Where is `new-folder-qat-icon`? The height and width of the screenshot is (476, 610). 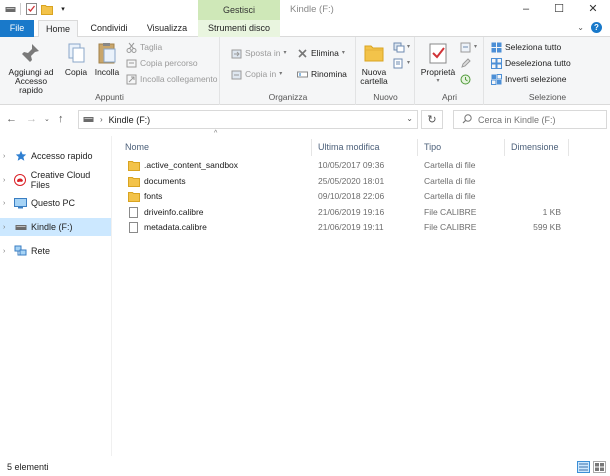
new-folder-qat-icon is located at coordinates (47, 9).